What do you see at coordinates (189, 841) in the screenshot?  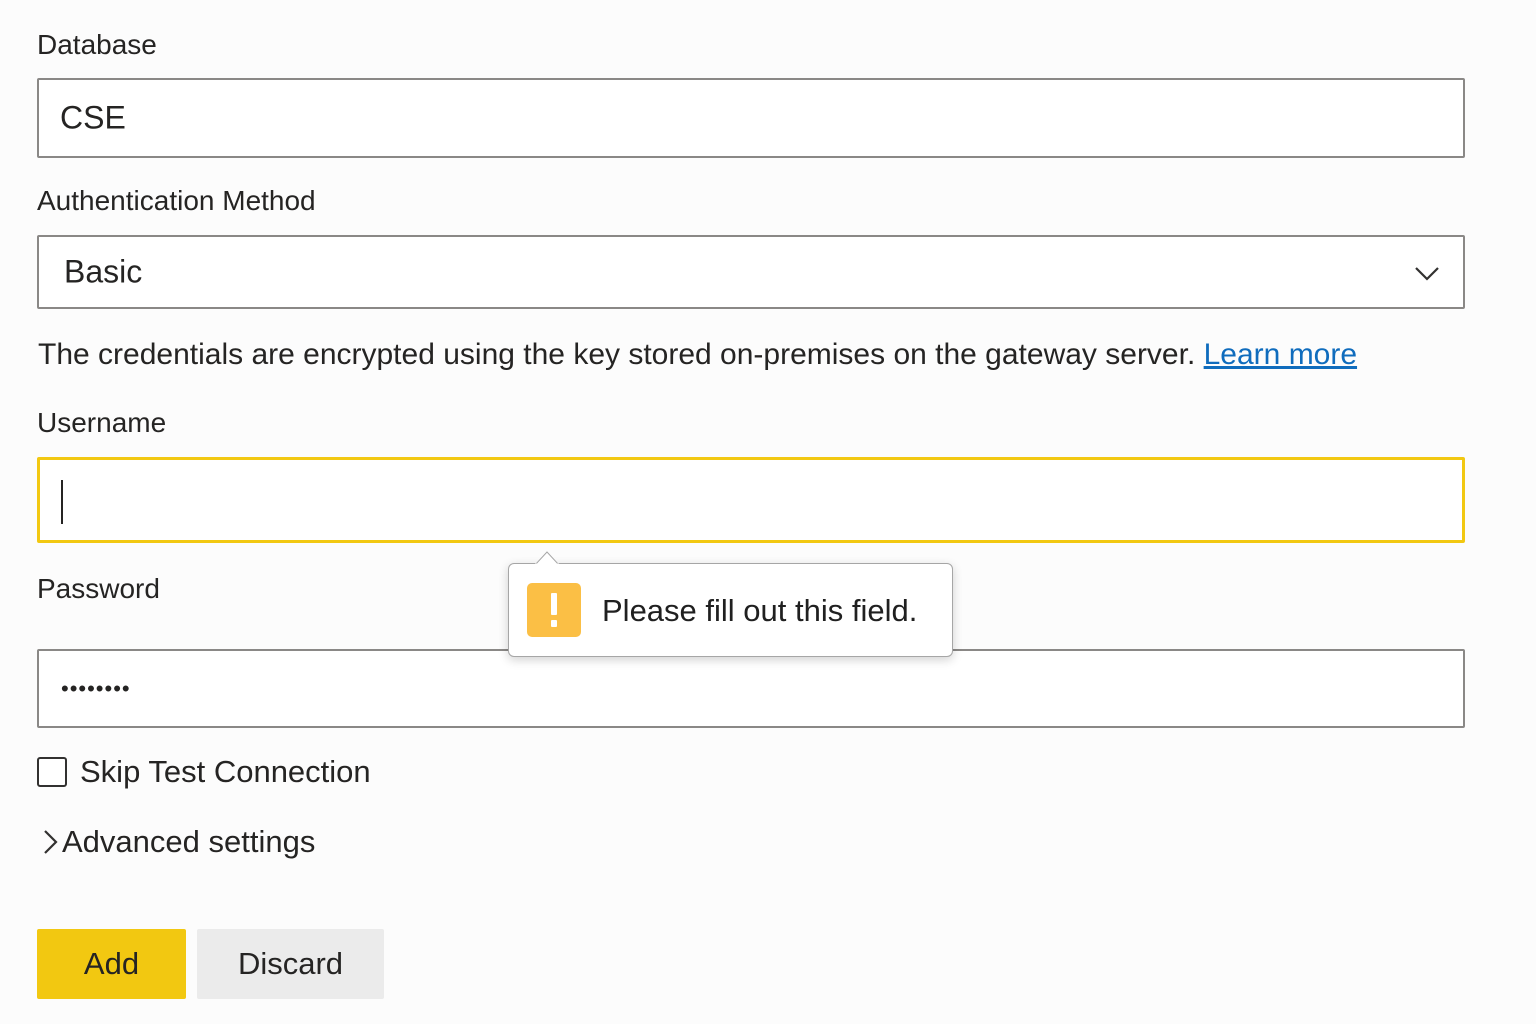 I see `advanced-settings-label: Advanced settings` at bounding box center [189, 841].